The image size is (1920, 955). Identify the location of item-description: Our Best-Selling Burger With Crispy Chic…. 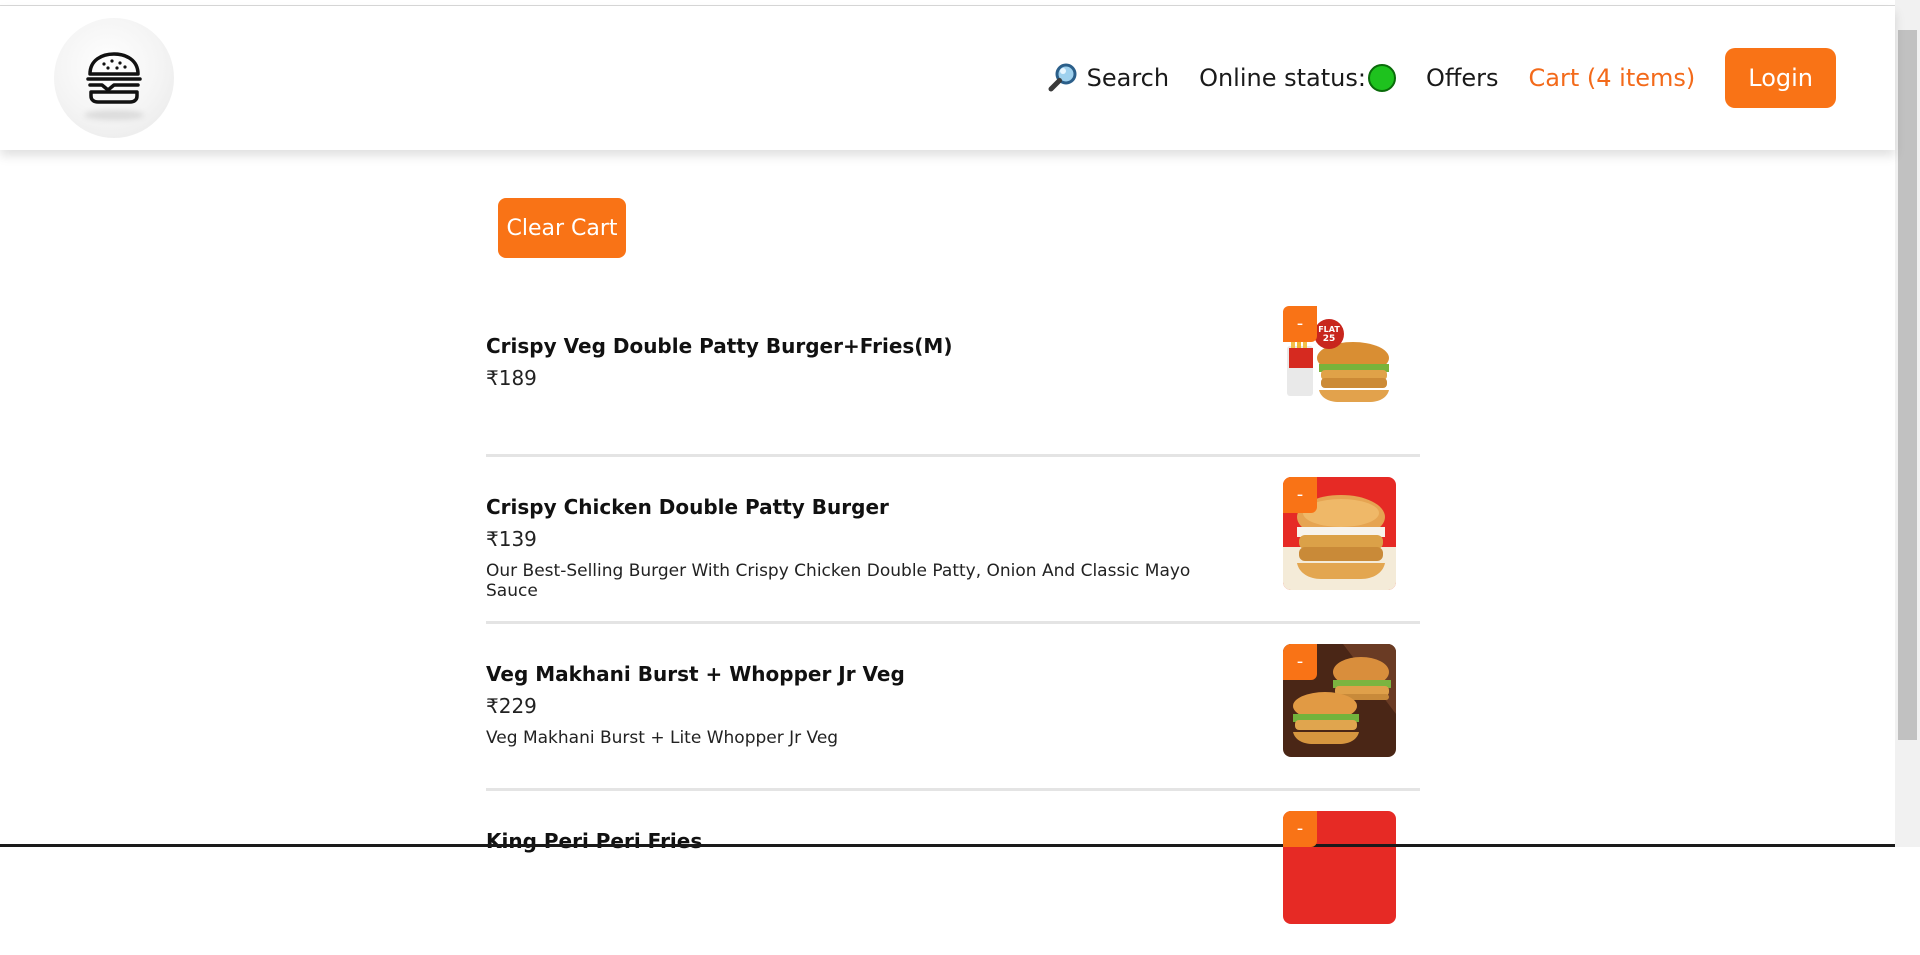
(838, 581).